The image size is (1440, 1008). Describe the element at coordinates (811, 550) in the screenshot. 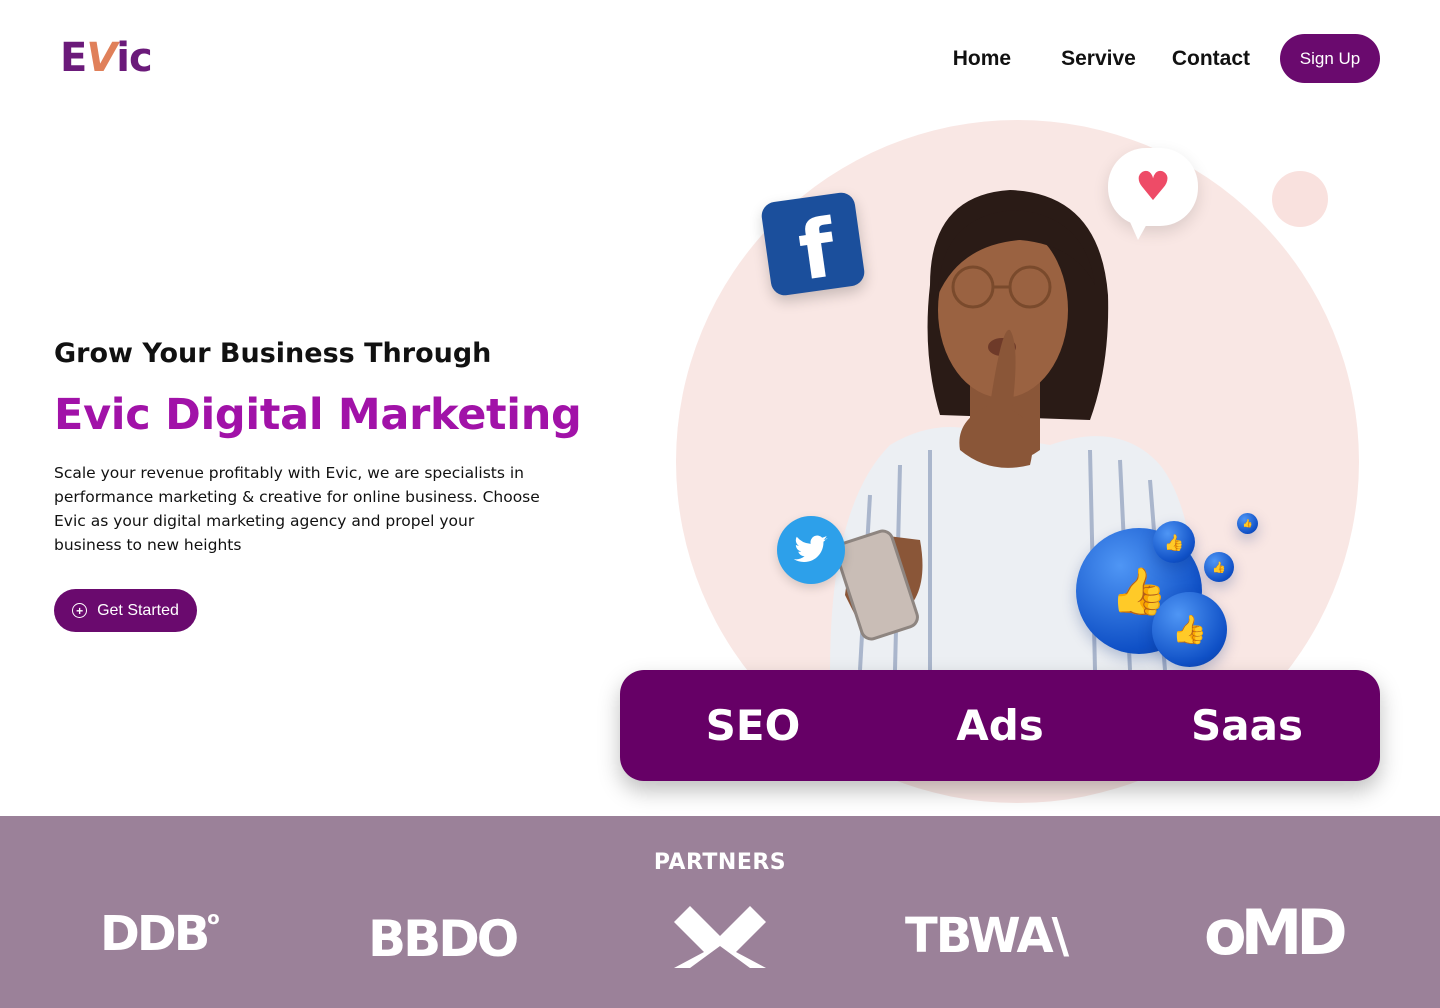

I see `twitter-icon` at that location.